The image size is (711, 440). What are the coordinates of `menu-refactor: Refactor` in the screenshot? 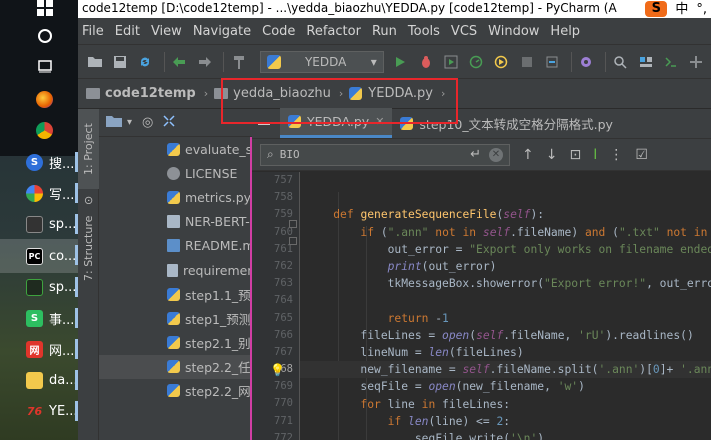 It's located at (333, 31).